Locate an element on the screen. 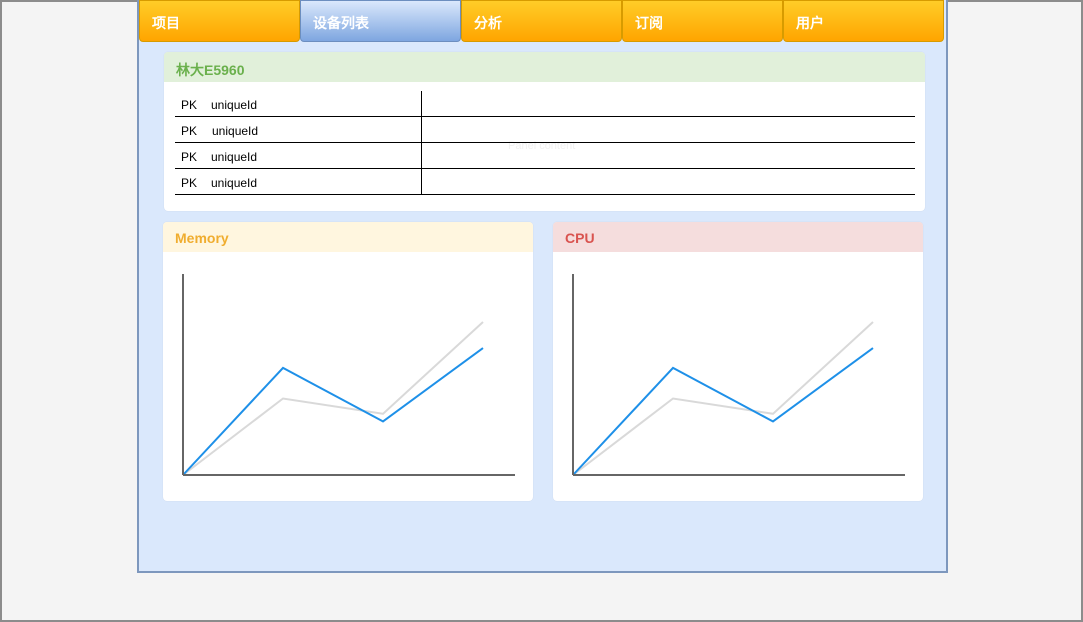  tab-users: 用户 is located at coordinates (863, 21).